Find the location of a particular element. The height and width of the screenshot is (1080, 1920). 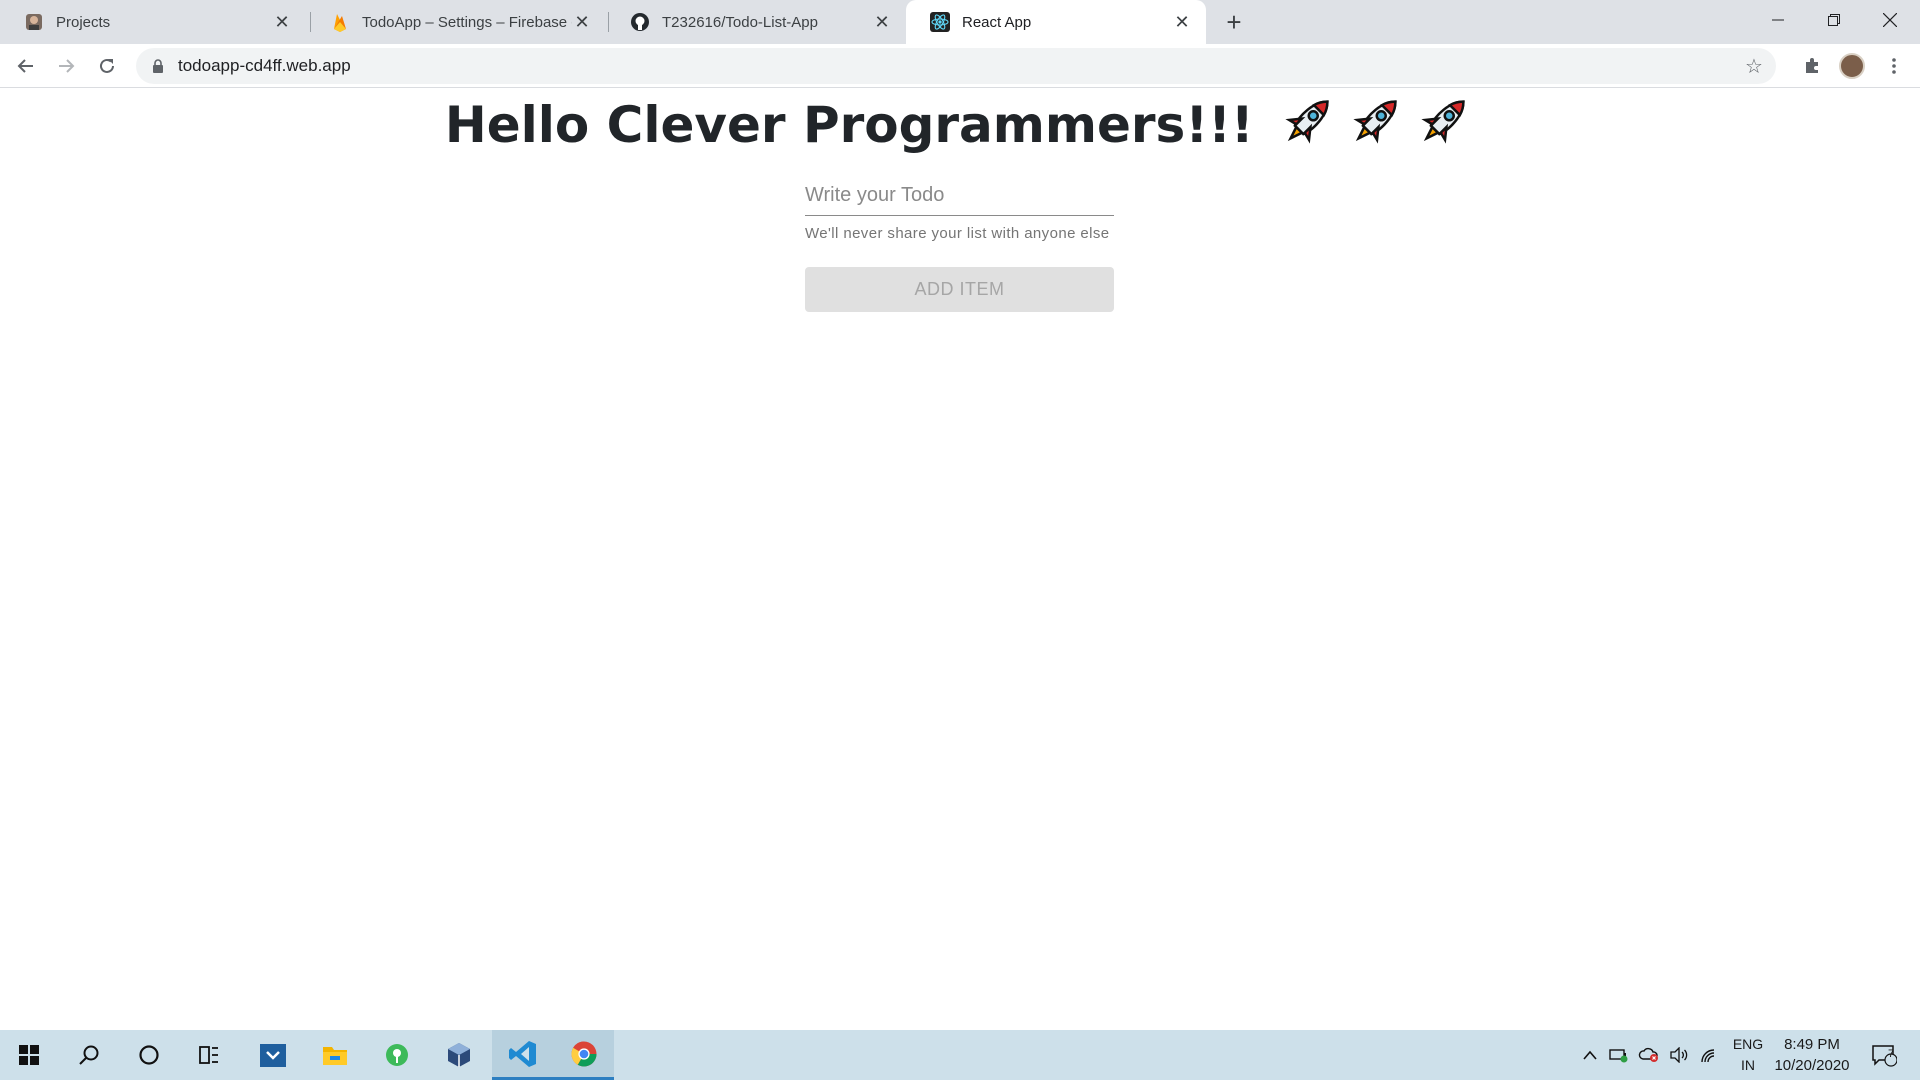

avatar is located at coordinates (1852, 66).